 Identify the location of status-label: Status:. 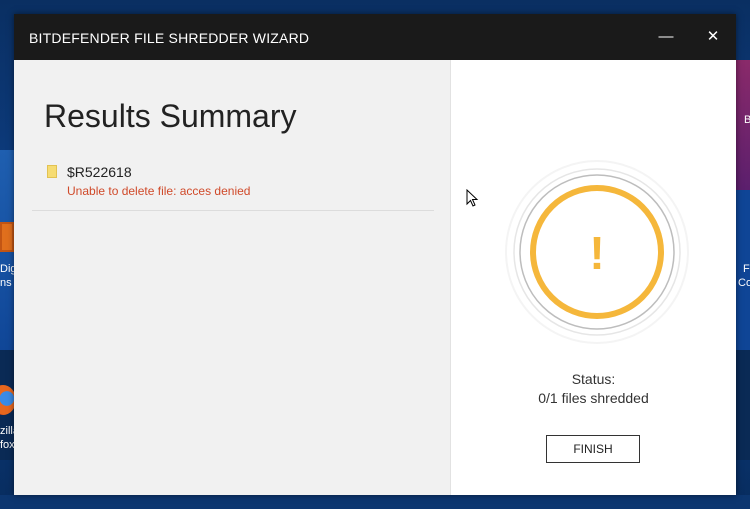
(593, 379).